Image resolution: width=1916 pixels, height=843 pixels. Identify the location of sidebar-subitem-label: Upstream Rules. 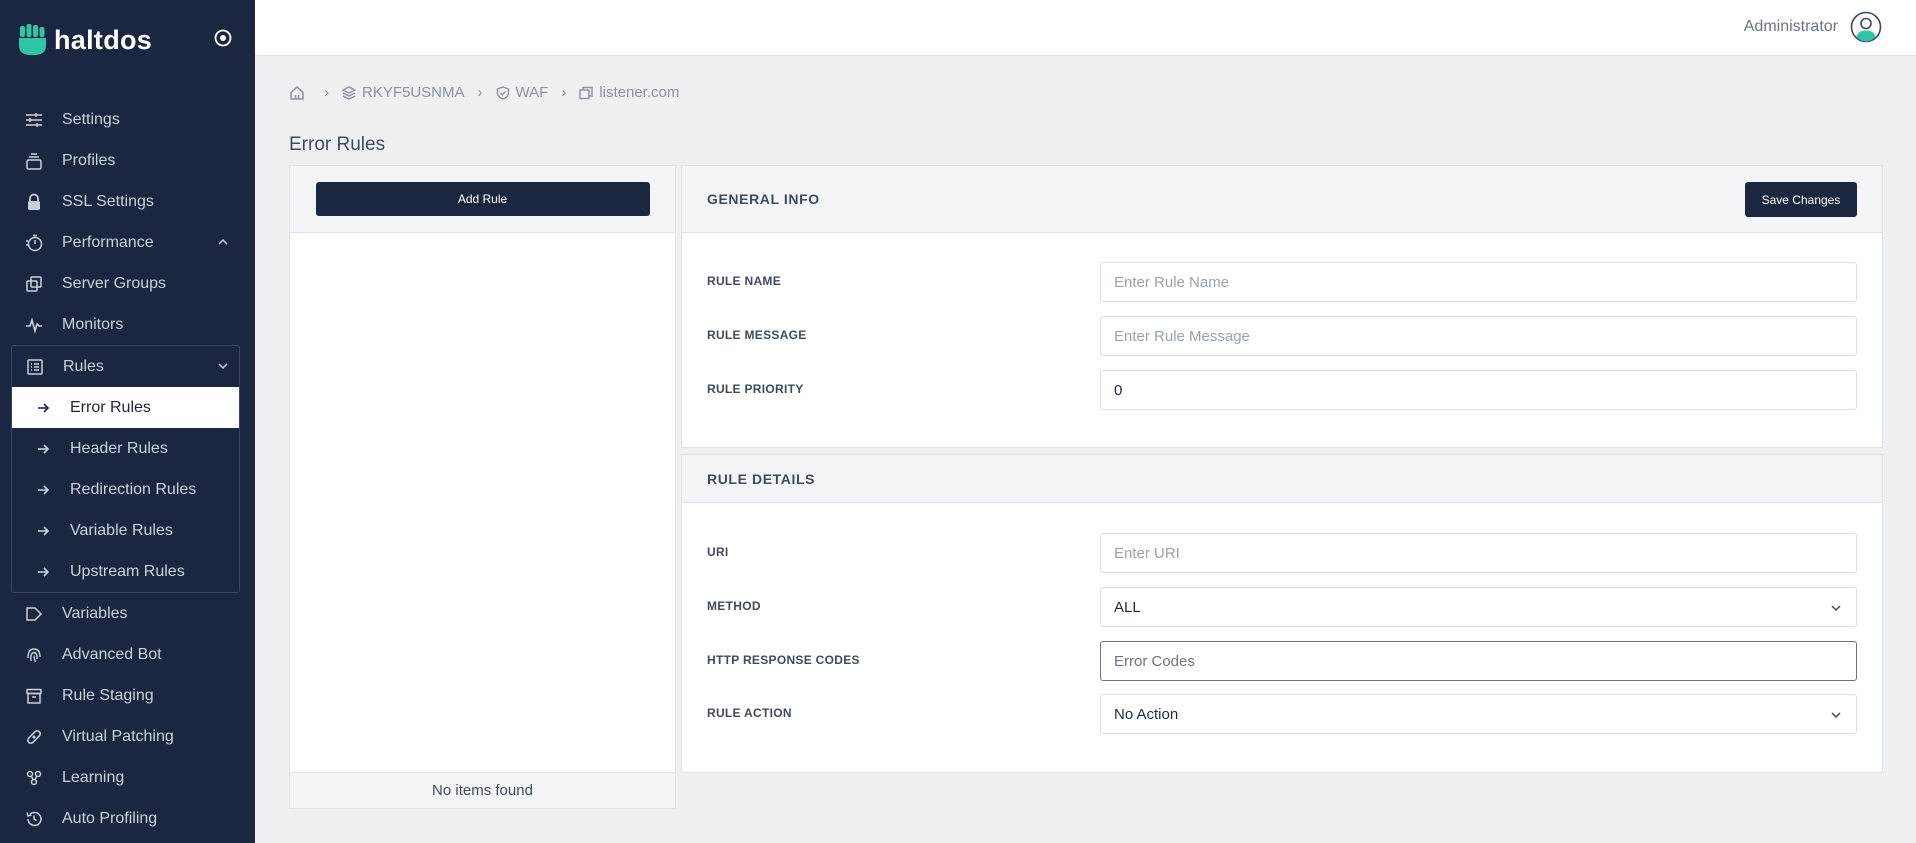
(127, 571).